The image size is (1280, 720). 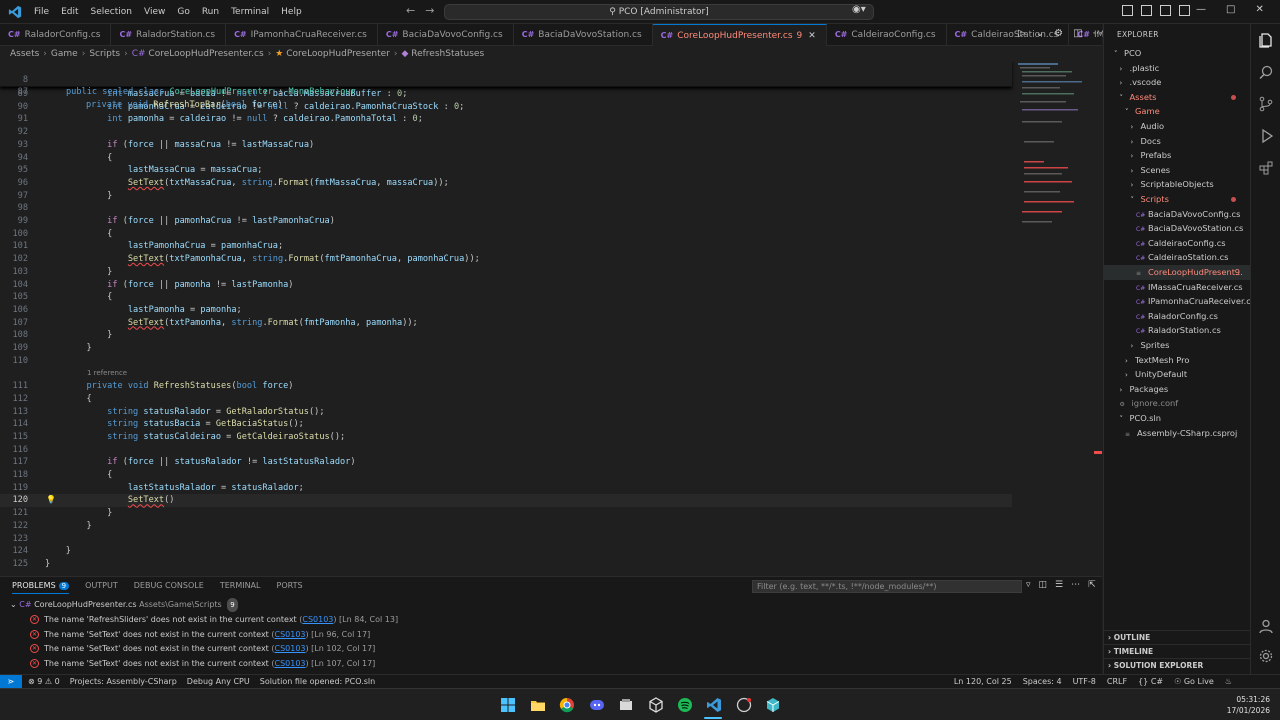 I want to click on github-desktop-icon, so click(x=744, y=705).